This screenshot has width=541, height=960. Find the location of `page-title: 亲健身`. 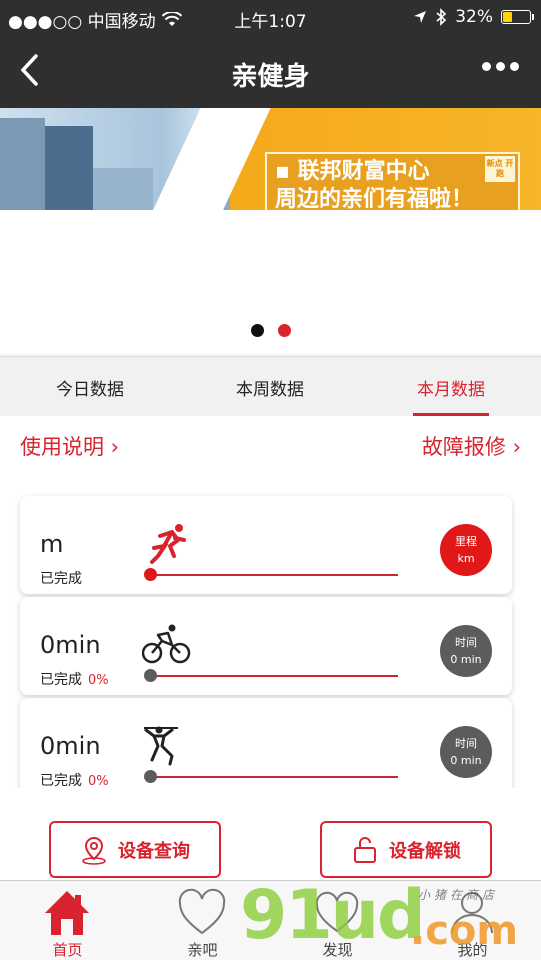

page-title: 亲健身 is located at coordinates (270, 77).